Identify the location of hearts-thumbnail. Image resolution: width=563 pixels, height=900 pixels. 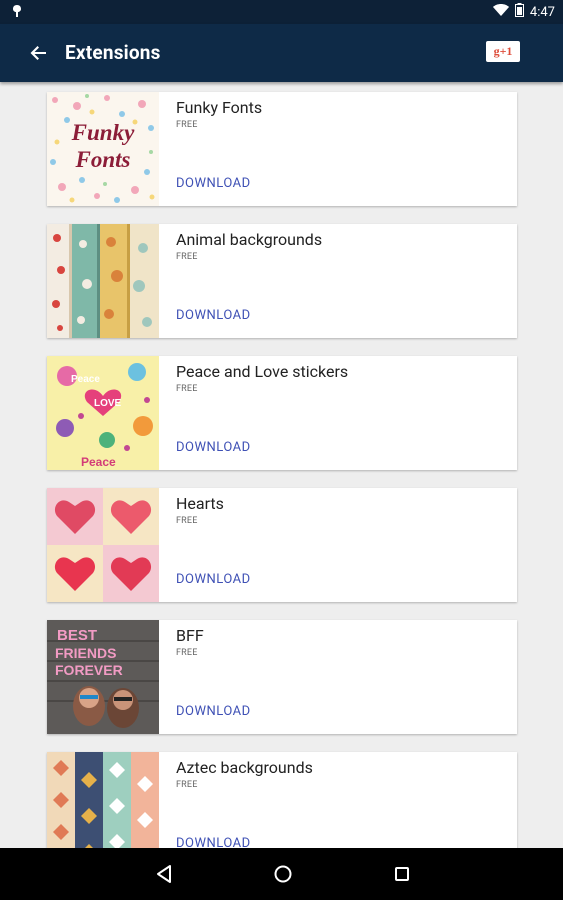
(103, 545).